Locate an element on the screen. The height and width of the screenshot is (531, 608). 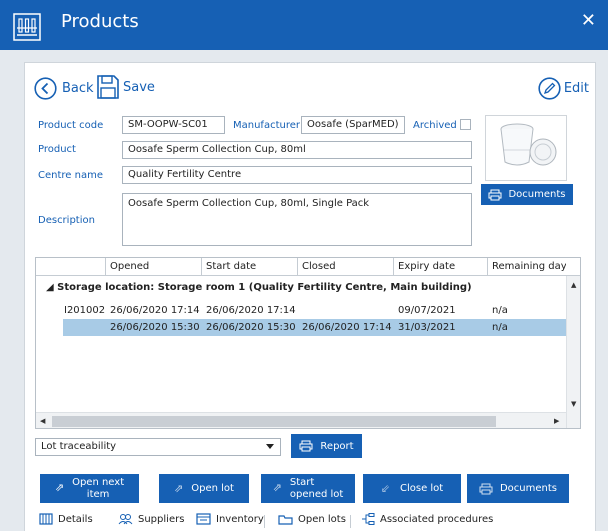
tab-suppliers-label: Suppliers is located at coordinates (161, 519).